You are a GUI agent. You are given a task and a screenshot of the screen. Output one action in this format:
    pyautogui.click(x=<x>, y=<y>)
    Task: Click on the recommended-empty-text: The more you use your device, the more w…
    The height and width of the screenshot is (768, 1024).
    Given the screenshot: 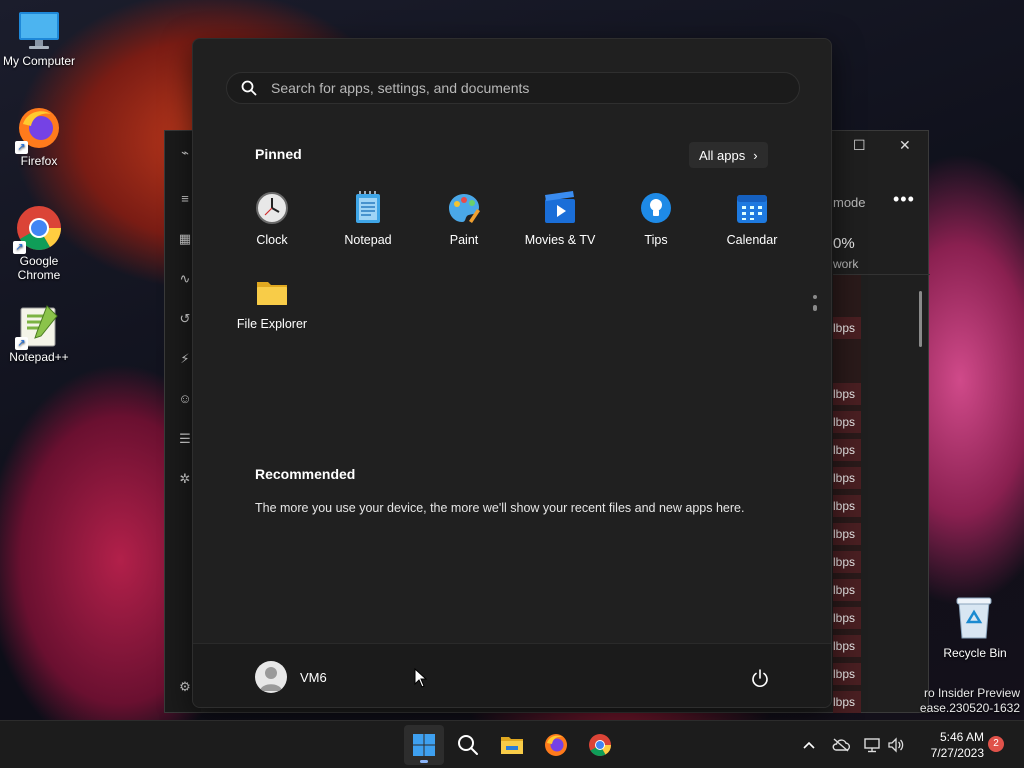 What is the action you would take?
    pyautogui.click(x=500, y=508)
    